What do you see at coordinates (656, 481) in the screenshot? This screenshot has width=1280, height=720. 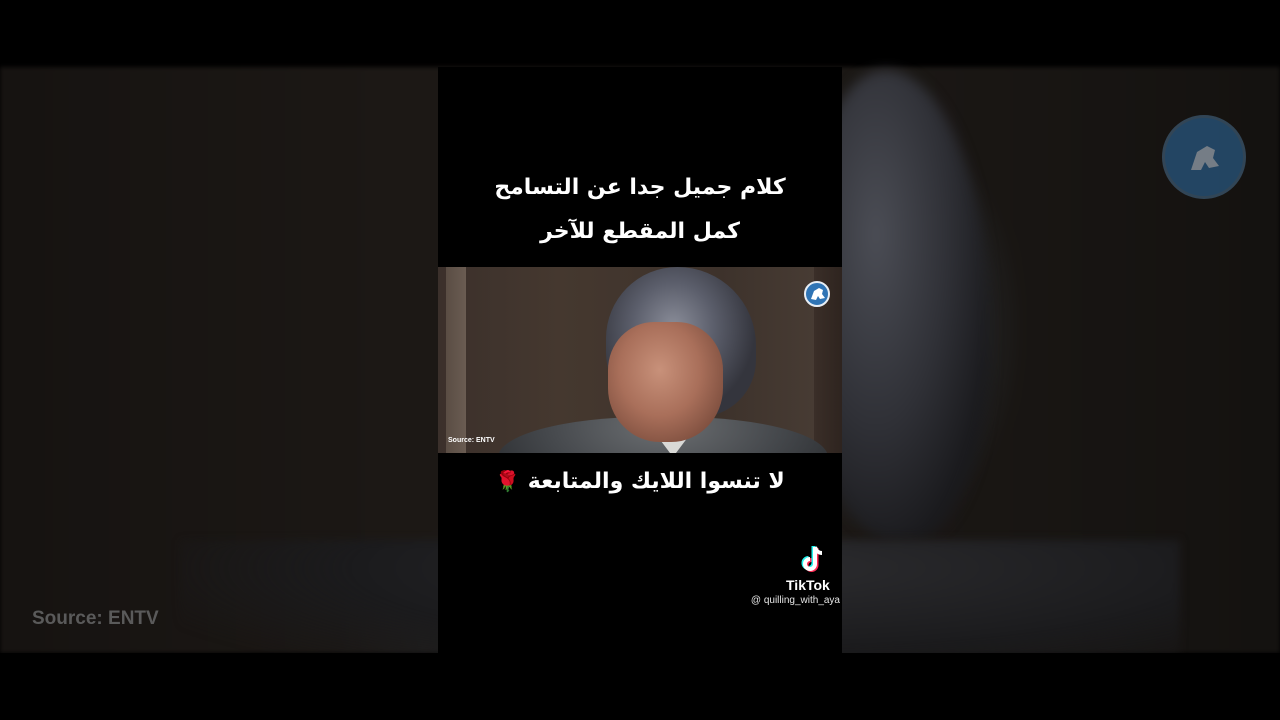 I see `call-to-action-text: لا تنسوا اللايك والمتابعة` at bounding box center [656, 481].